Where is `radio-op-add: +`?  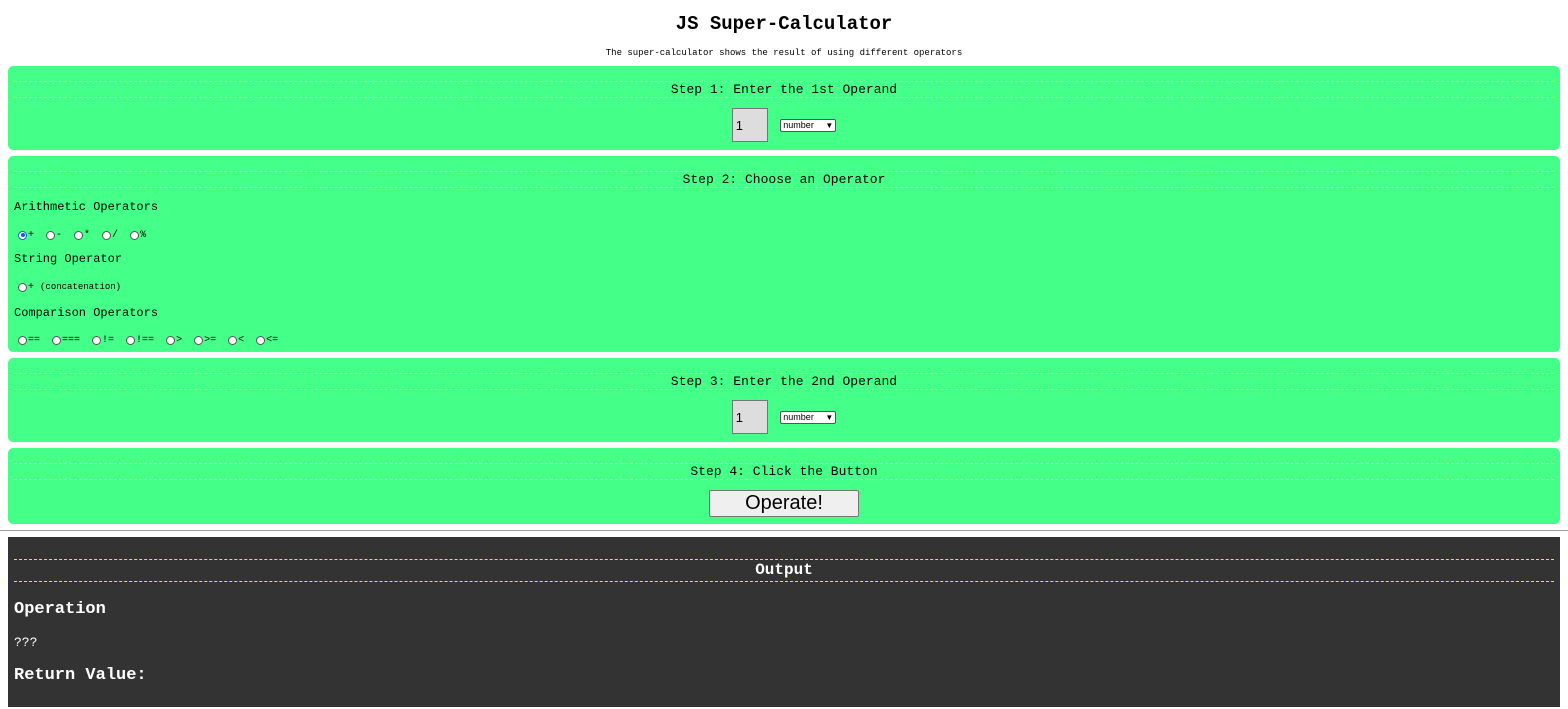 radio-op-add: + is located at coordinates (26, 235).